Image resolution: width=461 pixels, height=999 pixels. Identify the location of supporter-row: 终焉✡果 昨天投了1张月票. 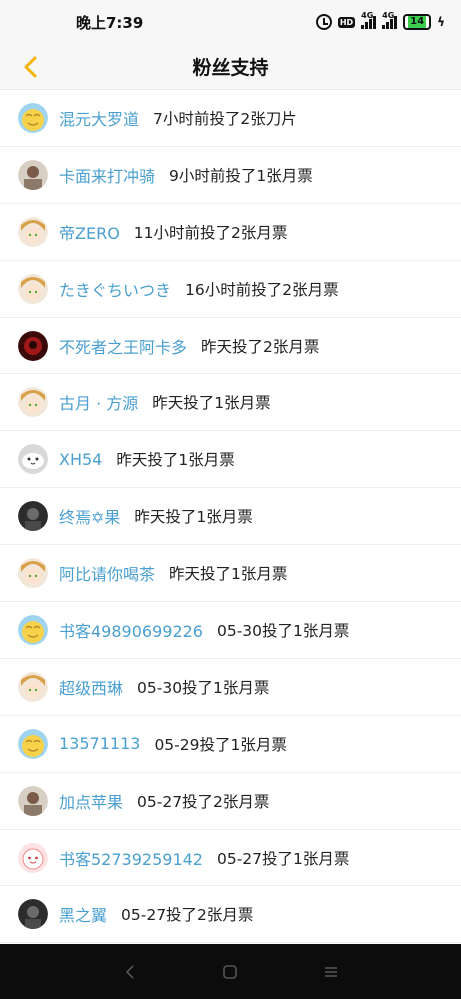
(230, 517).